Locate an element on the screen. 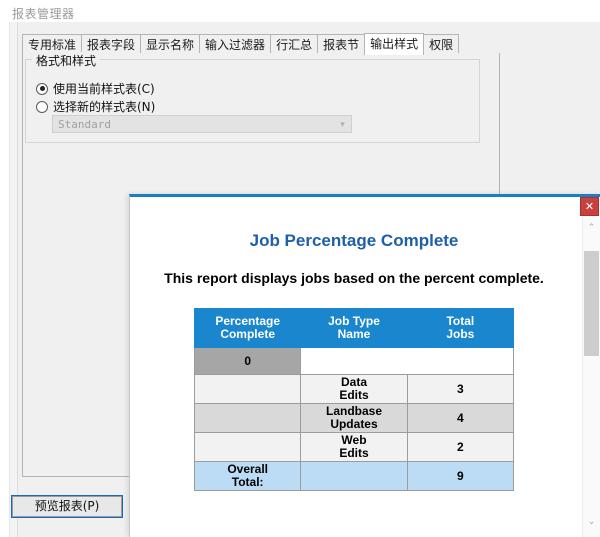 The height and width of the screenshot is (537, 600). scrollbar-thumb is located at coordinates (591, 303).